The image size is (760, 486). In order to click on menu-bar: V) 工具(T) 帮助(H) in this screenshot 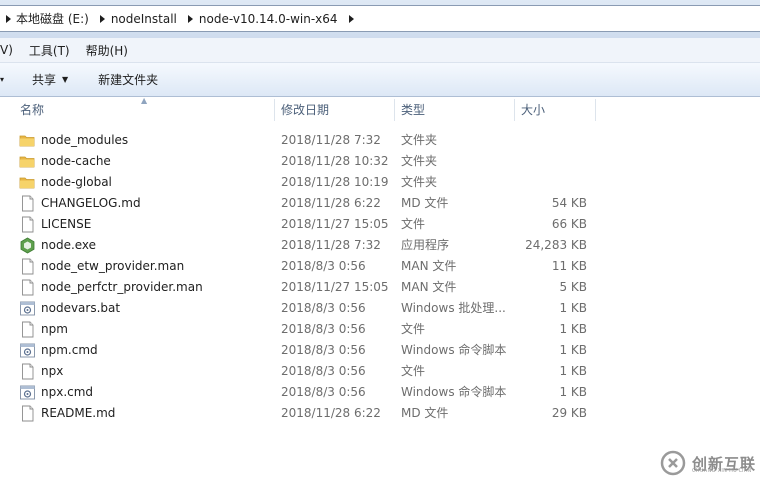, I will do `click(380, 50)`.